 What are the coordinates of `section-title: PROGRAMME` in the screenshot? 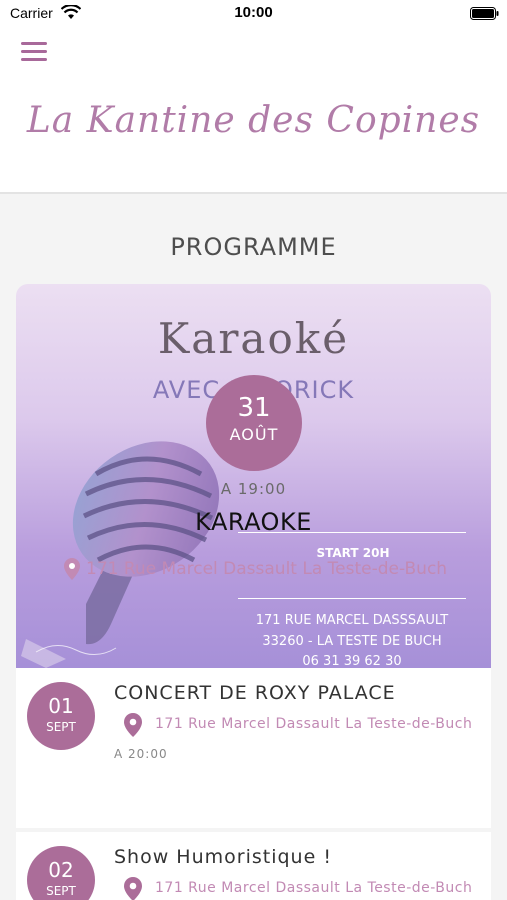 It's located at (253, 247).